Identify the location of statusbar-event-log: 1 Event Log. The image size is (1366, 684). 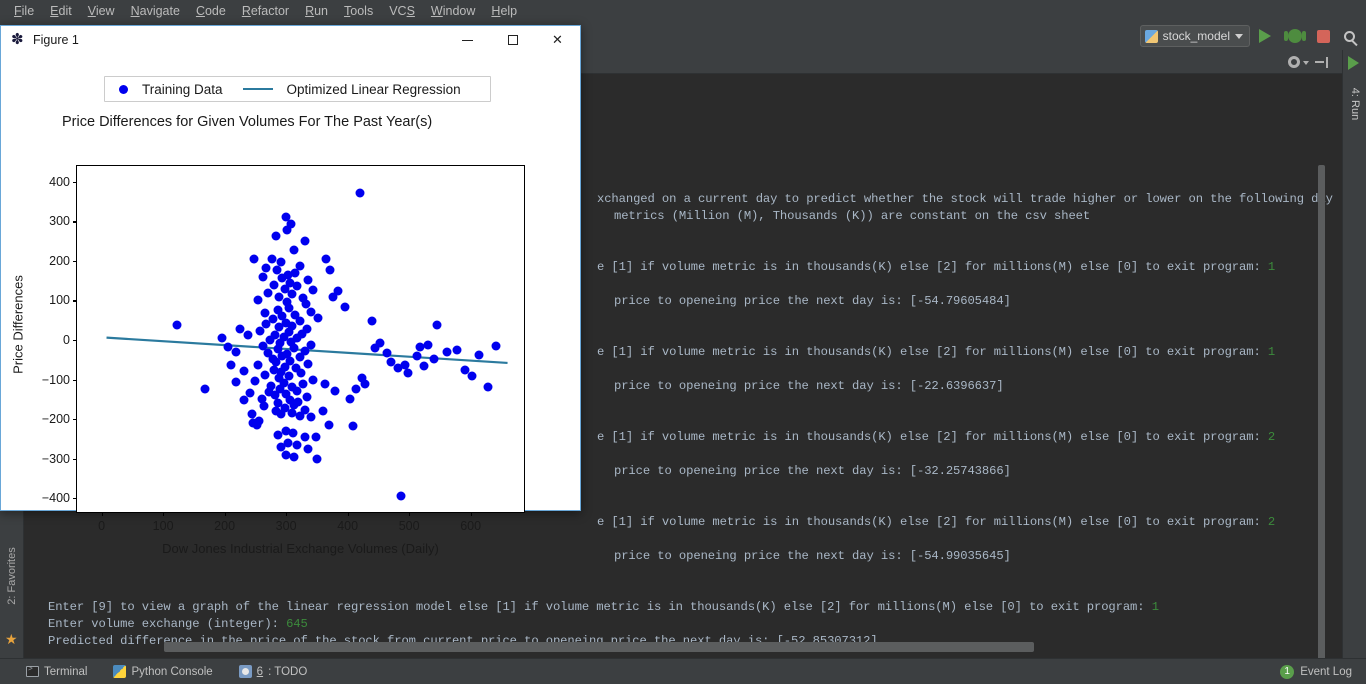
(1316, 671).